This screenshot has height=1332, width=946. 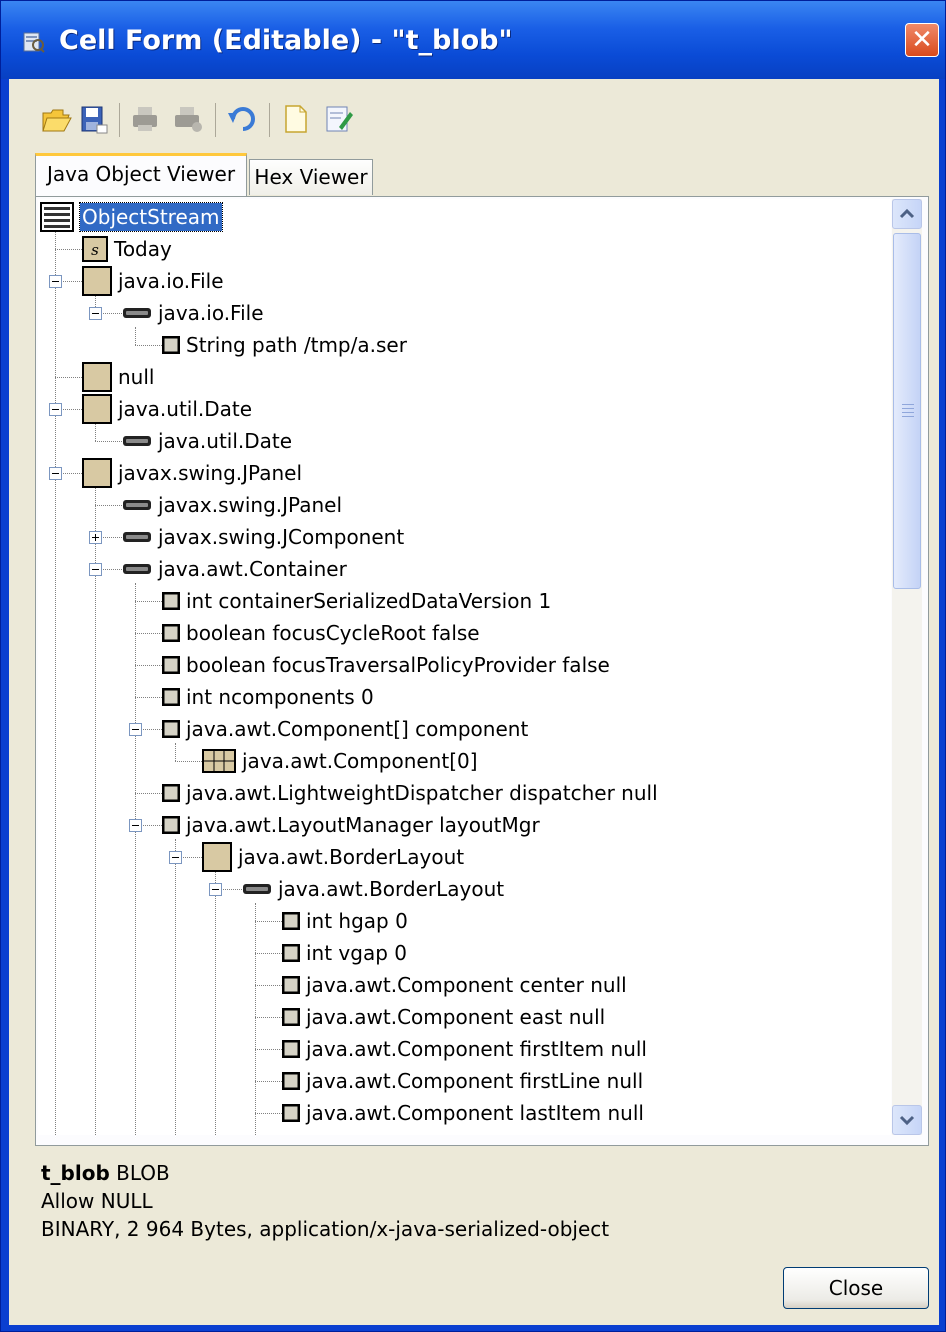 I want to click on print-icon, so click(x=146, y=119).